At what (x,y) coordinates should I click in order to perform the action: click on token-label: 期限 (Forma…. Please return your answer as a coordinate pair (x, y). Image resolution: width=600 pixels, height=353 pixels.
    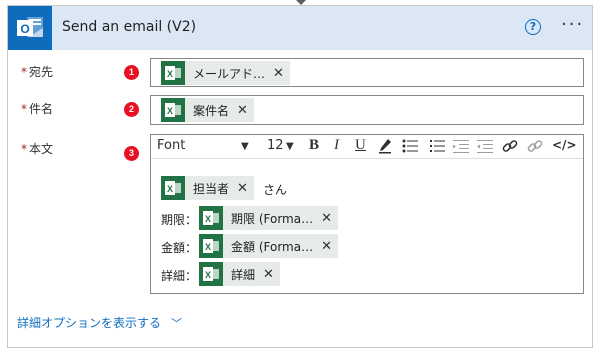
    Looking at the image, I should click on (272, 218).